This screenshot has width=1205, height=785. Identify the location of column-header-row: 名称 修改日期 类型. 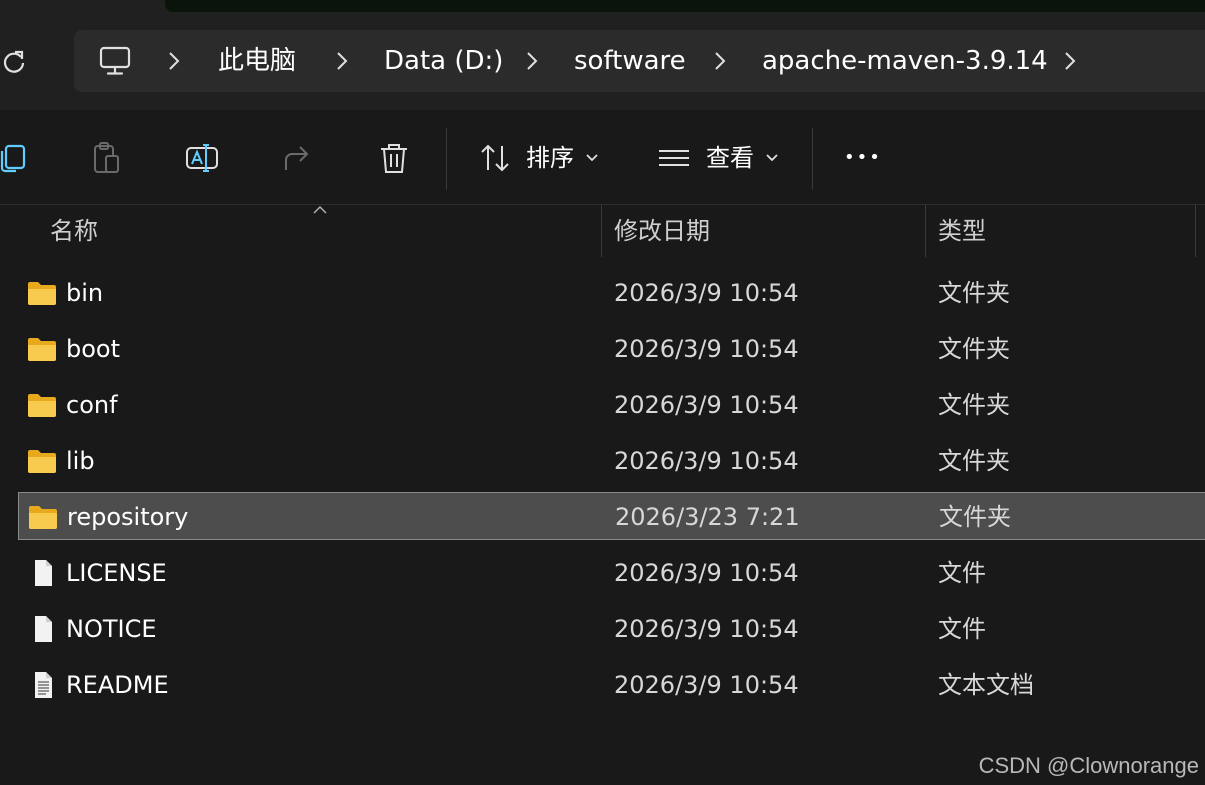
(602, 231).